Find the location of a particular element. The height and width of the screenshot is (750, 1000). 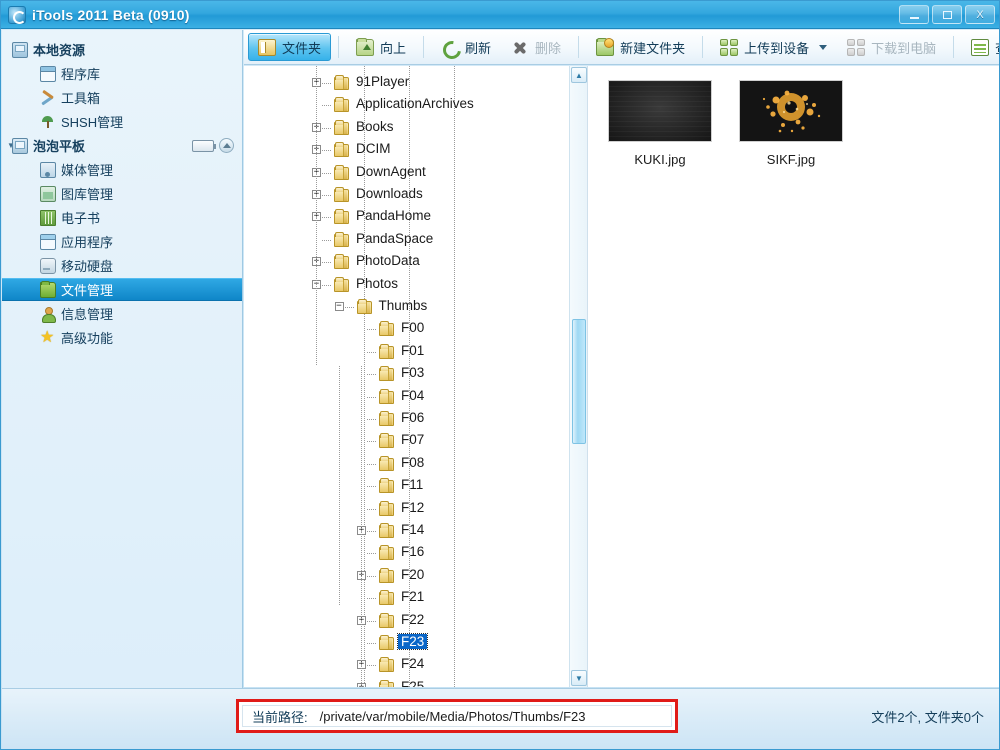

tree-node: ApplicationArchives is located at coordinates (407, 105).